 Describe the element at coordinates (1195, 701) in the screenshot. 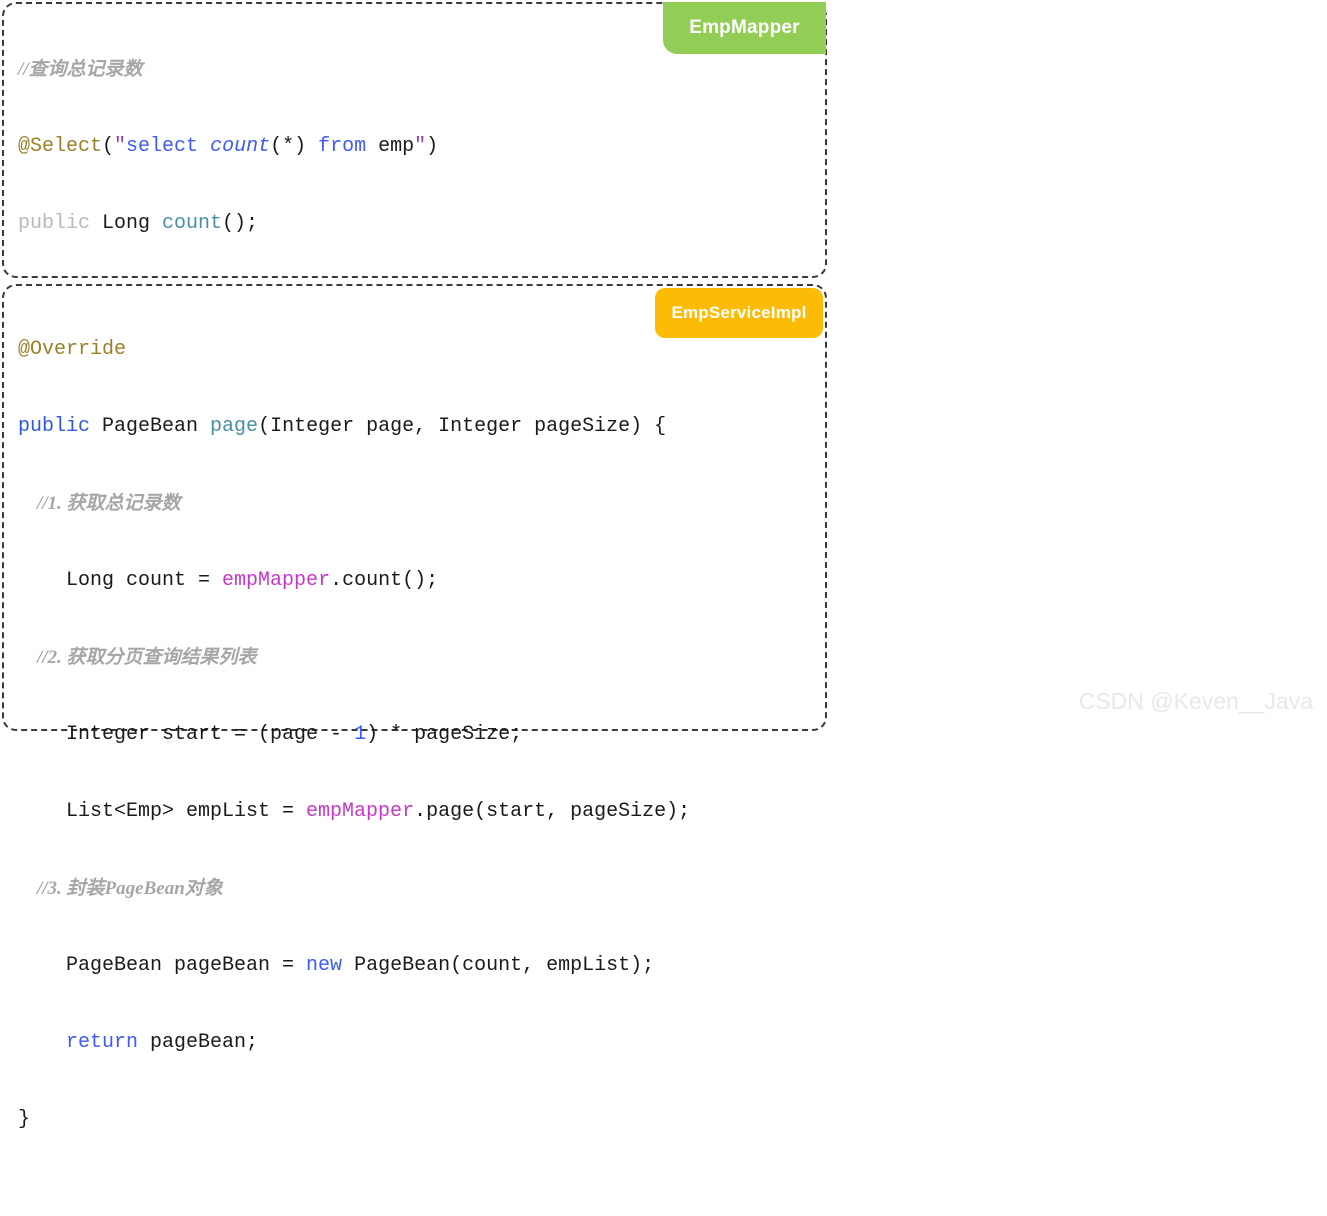

I see `watermark: CSDN @Keven__Java` at that location.